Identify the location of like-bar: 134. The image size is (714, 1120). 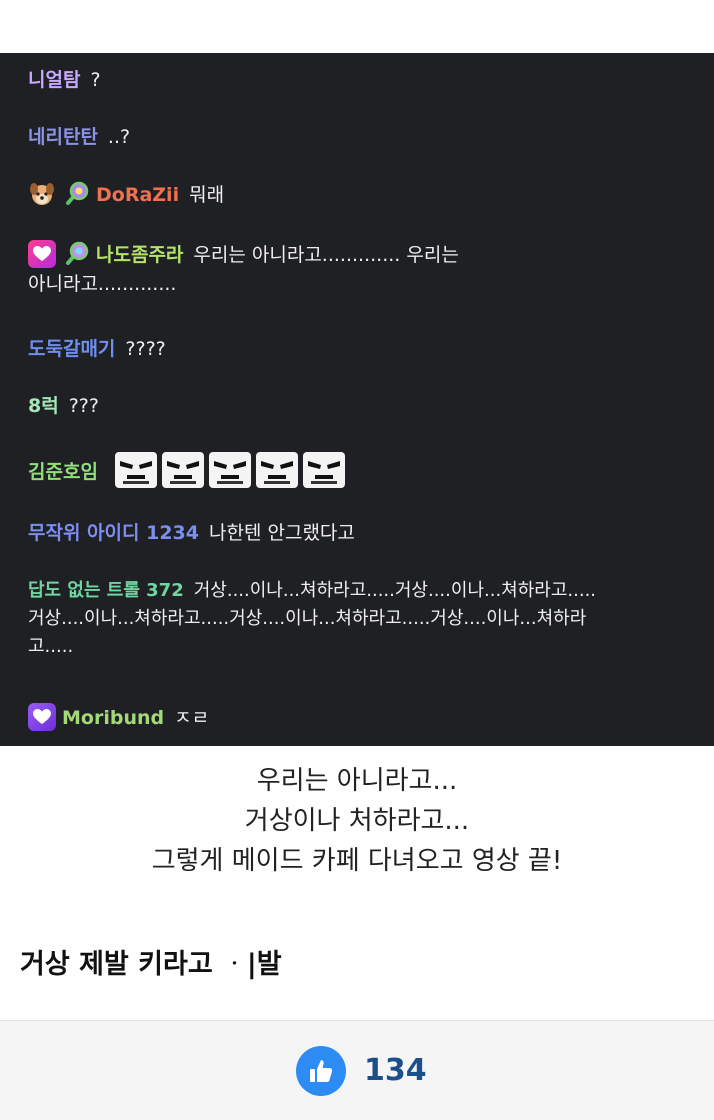
(357, 1070).